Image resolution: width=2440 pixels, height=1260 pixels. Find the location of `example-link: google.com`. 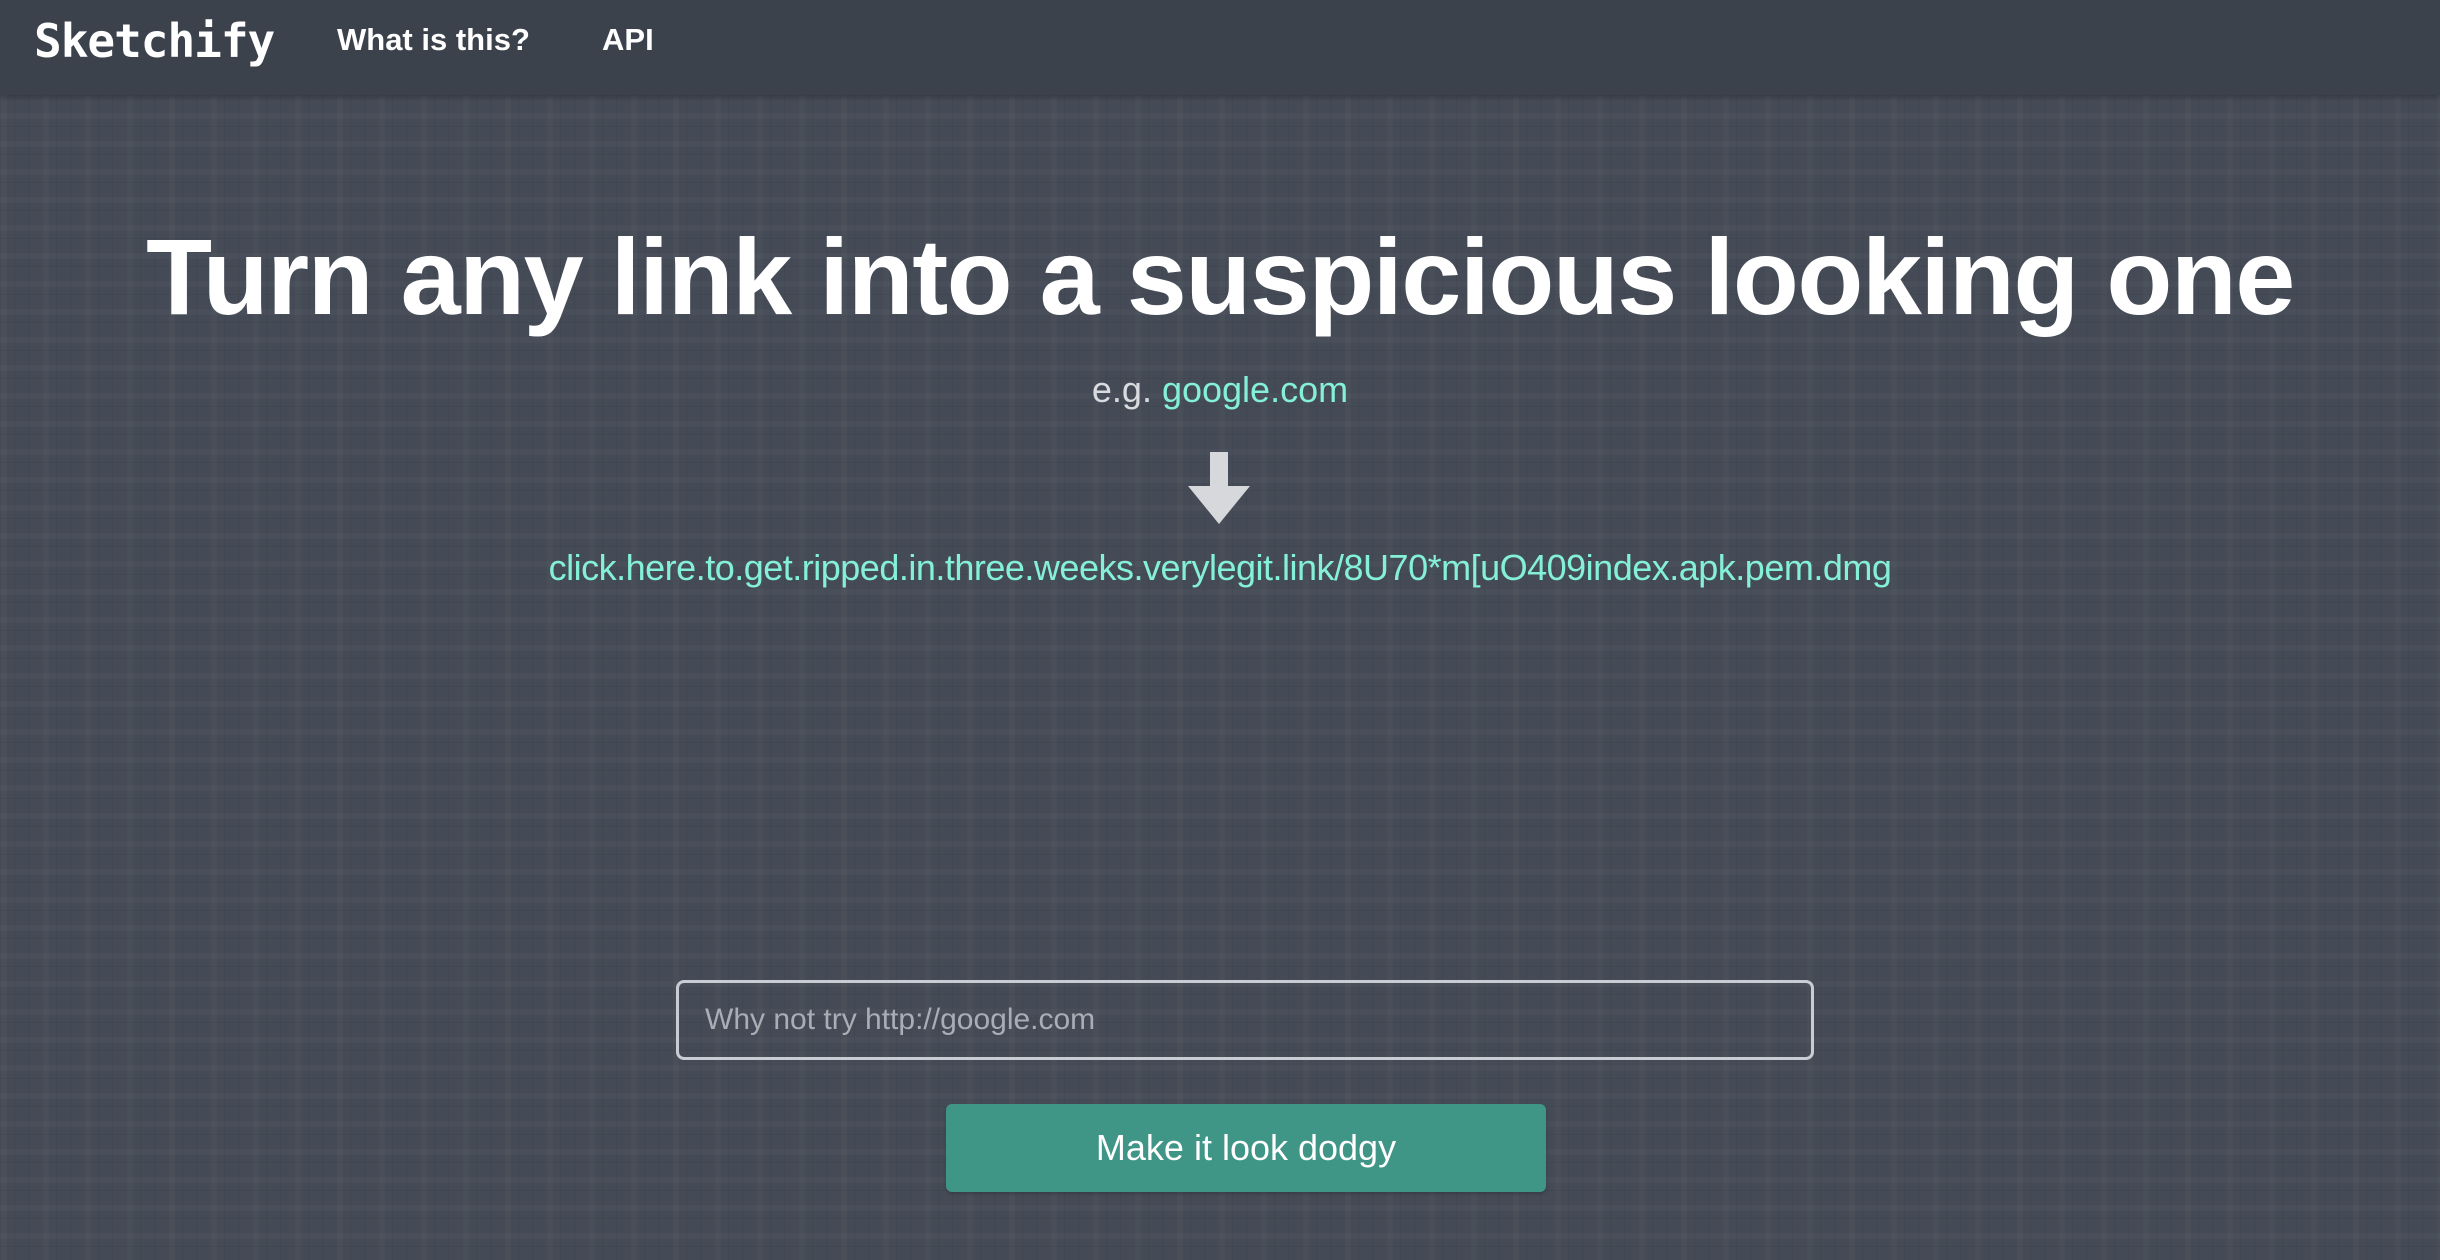

example-link: google.com is located at coordinates (1255, 389).